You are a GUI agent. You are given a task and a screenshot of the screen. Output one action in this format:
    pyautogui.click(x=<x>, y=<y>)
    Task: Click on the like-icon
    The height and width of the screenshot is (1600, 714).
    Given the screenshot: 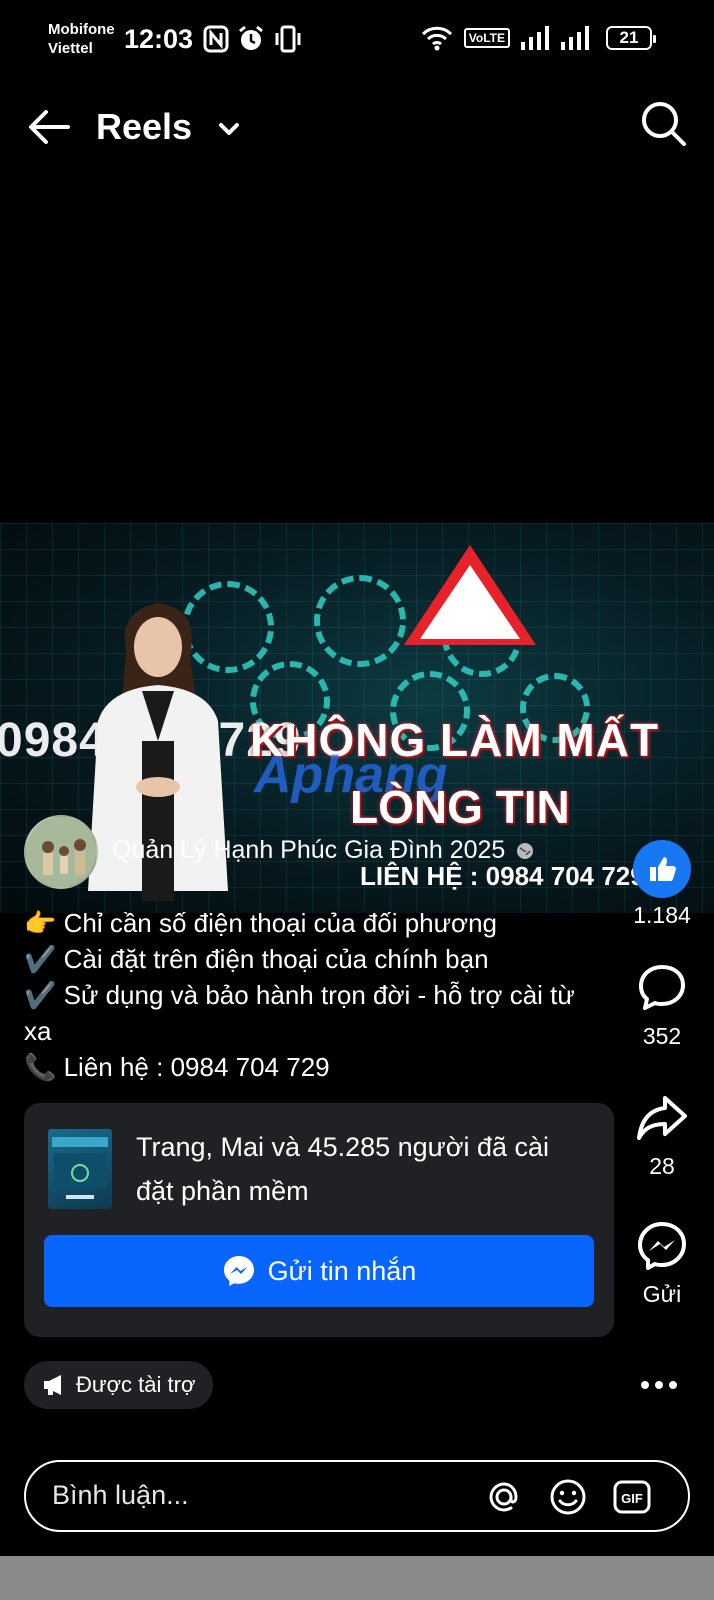 What is the action you would take?
    pyautogui.click(x=662, y=869)
    